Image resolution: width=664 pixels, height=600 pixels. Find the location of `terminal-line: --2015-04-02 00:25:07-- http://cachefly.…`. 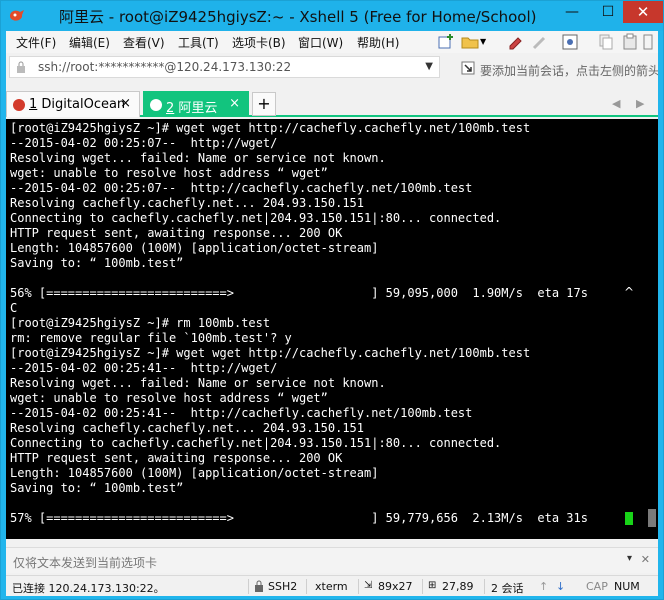

terminal-line: --2015-04-02 00:25:07-- http://cachefly.… is located at coordinates (241, 188).